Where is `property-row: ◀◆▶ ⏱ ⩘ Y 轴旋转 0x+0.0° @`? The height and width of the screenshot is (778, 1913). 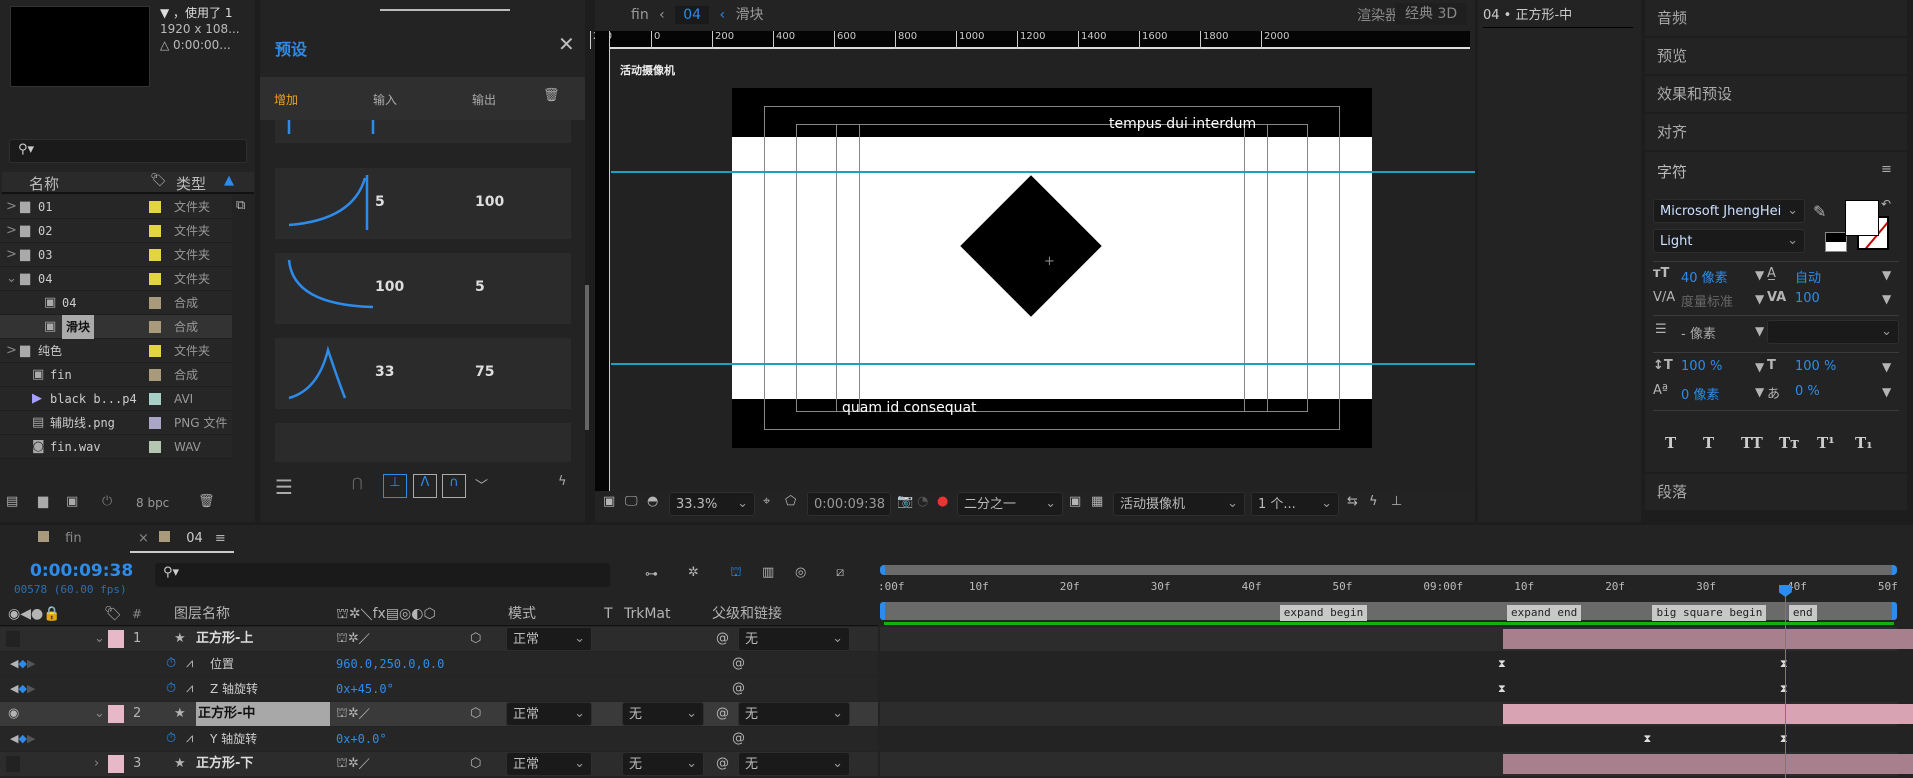
property-row: ◀◆▶ ⏱ ⩘ Y 轴旋转 0x+0.0° @ is located at coordinates (439, 739).